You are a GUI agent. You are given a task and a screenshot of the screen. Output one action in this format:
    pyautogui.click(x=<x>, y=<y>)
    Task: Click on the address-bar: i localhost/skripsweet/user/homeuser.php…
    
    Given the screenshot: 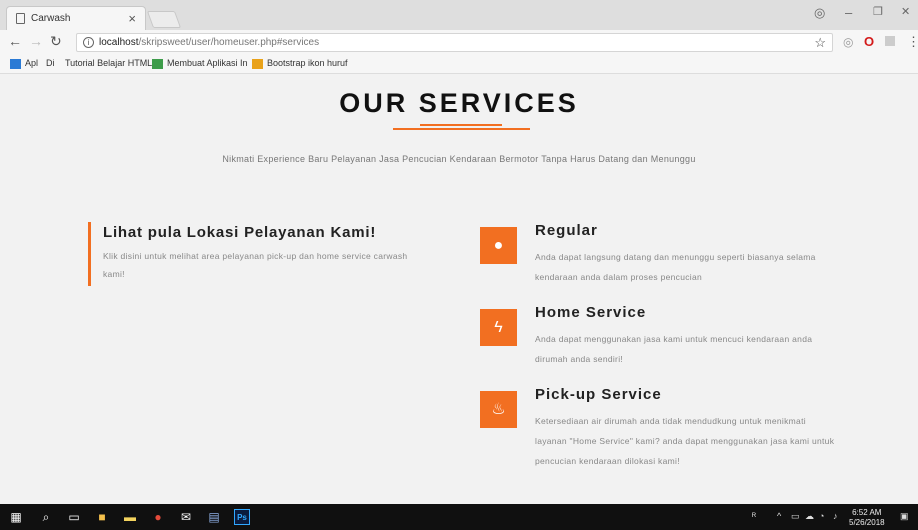 What is the action you would take?
    pyautogui.click(x=454, y=42)
    